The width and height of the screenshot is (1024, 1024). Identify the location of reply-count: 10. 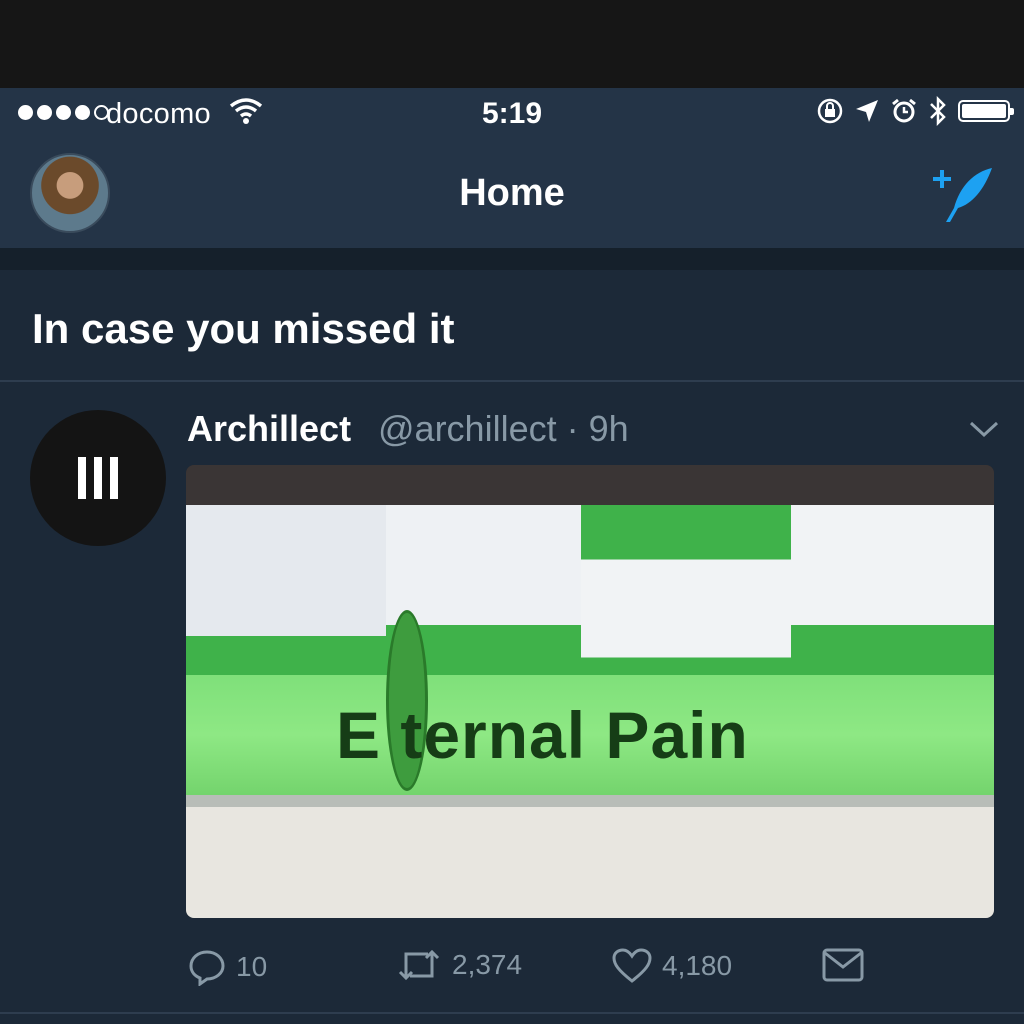
(252, 966).